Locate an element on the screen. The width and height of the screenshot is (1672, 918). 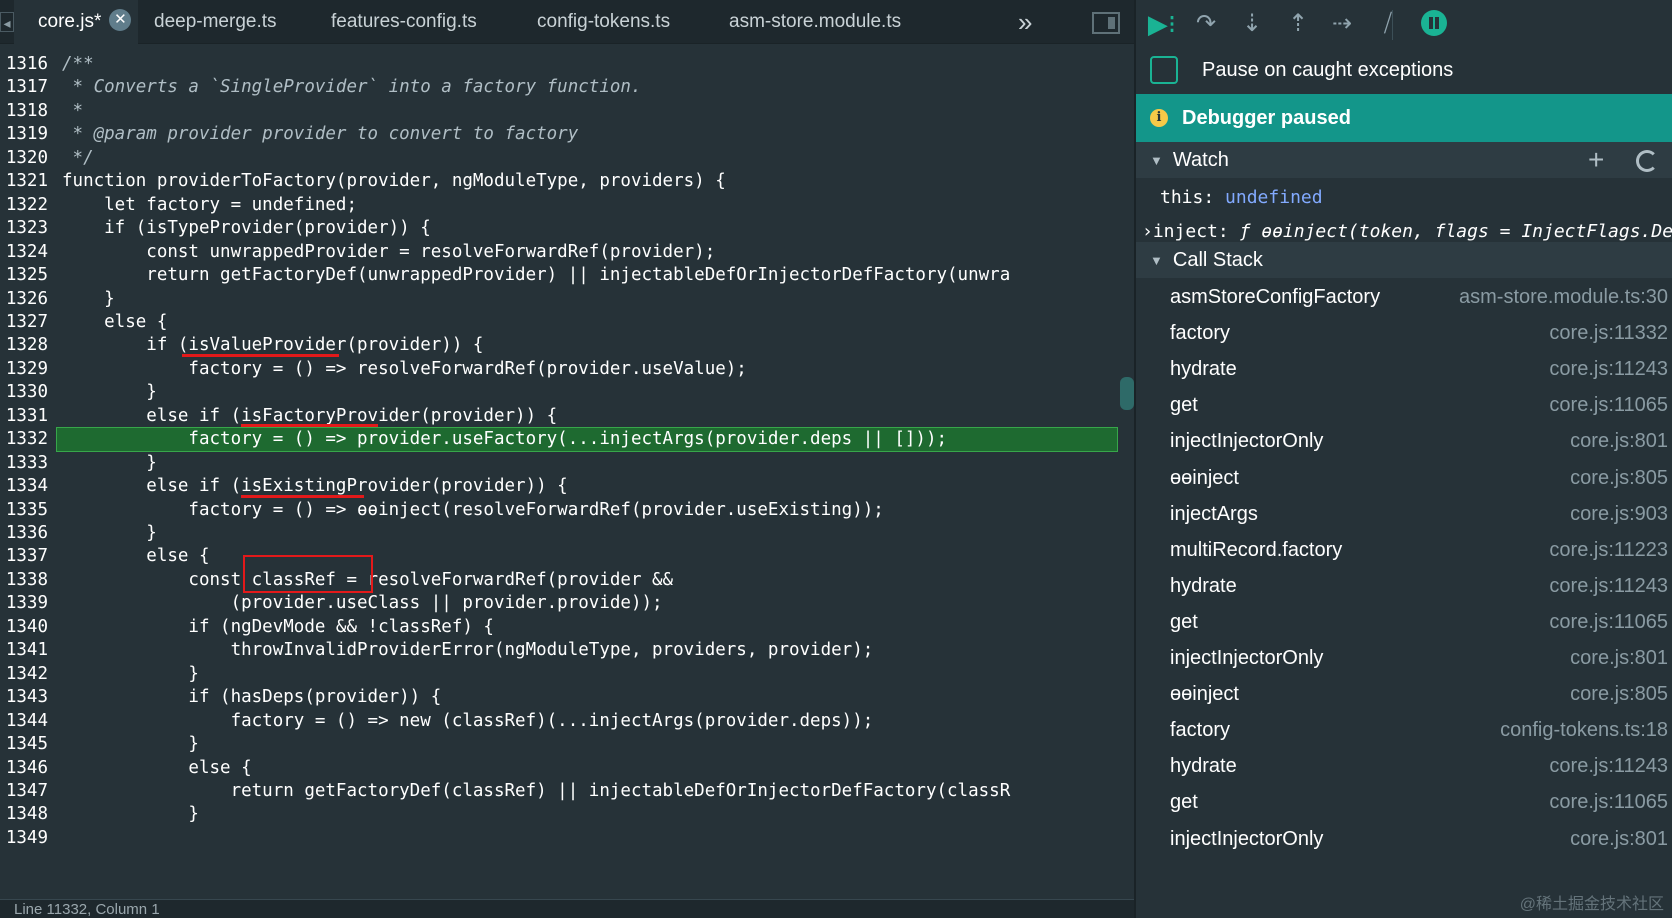
line-number: 1317 is located at coordinates (25, 87).